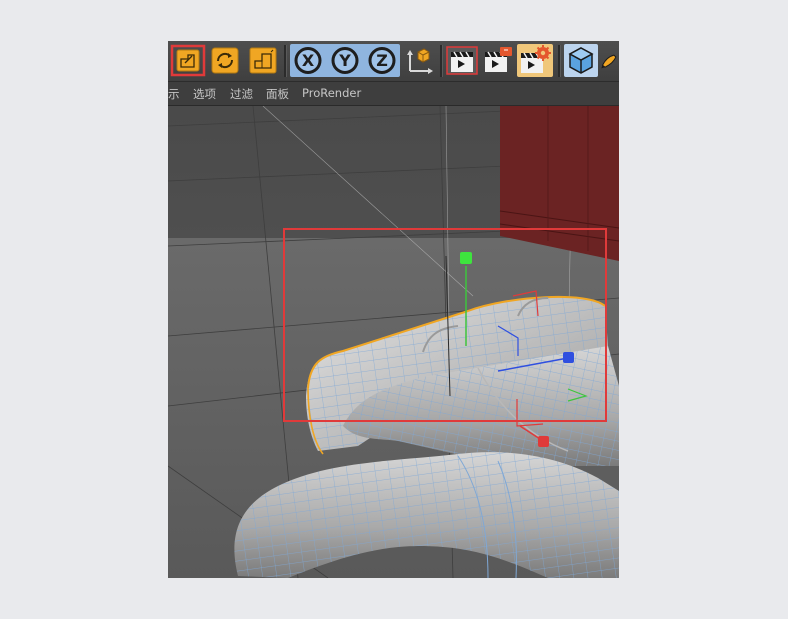  I want to click on axis-lock-group: X Y Z, so click(345, 60).